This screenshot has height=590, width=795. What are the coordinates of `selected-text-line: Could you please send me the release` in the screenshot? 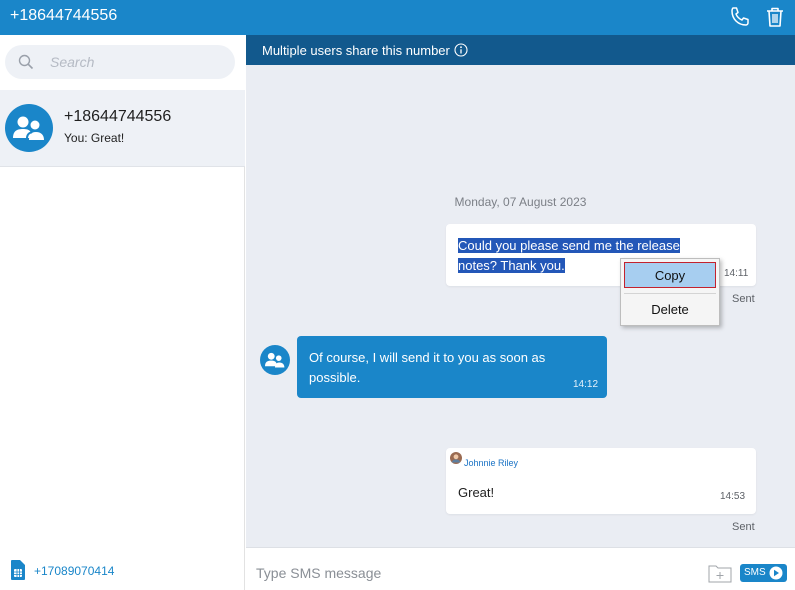 It's located at (569, 245).